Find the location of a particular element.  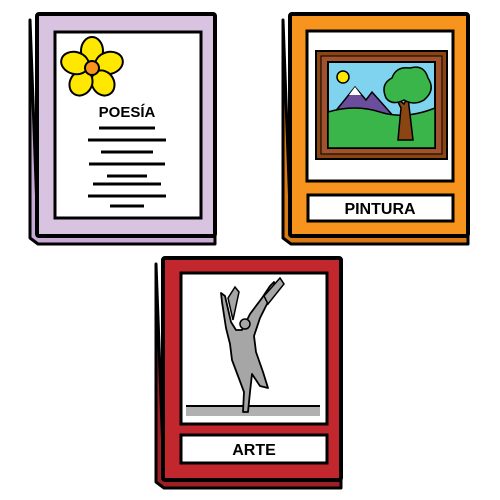

book-title: POESÍA is located at coordinates (127, 112).